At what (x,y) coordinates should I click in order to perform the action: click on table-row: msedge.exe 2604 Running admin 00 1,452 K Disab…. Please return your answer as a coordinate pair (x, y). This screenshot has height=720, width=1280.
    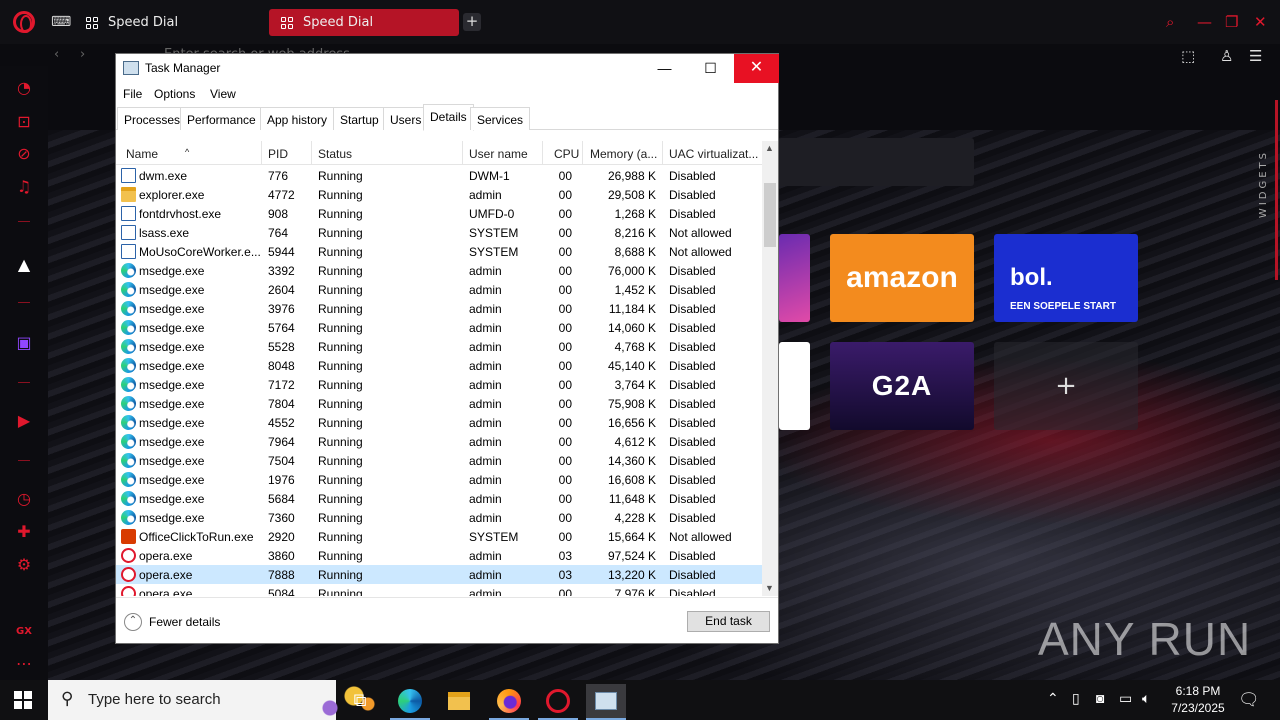
    Looking at the image, I should click on (439, 289).